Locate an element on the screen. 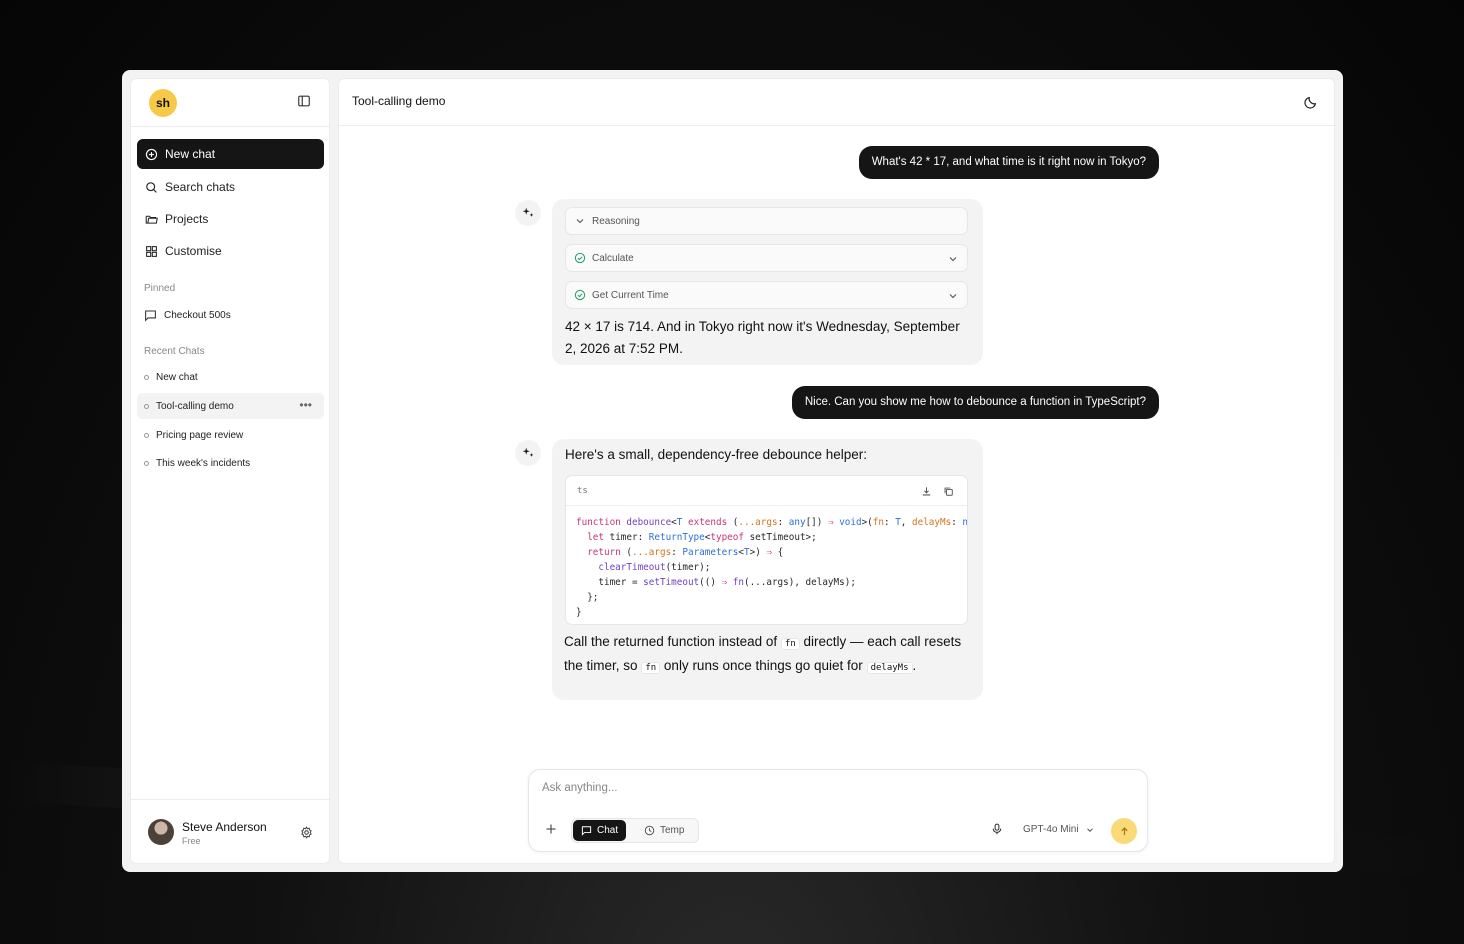 This screenshot has width=1464, height=944. mode-switch: Chat Temp is located at coordinates (635, 830).